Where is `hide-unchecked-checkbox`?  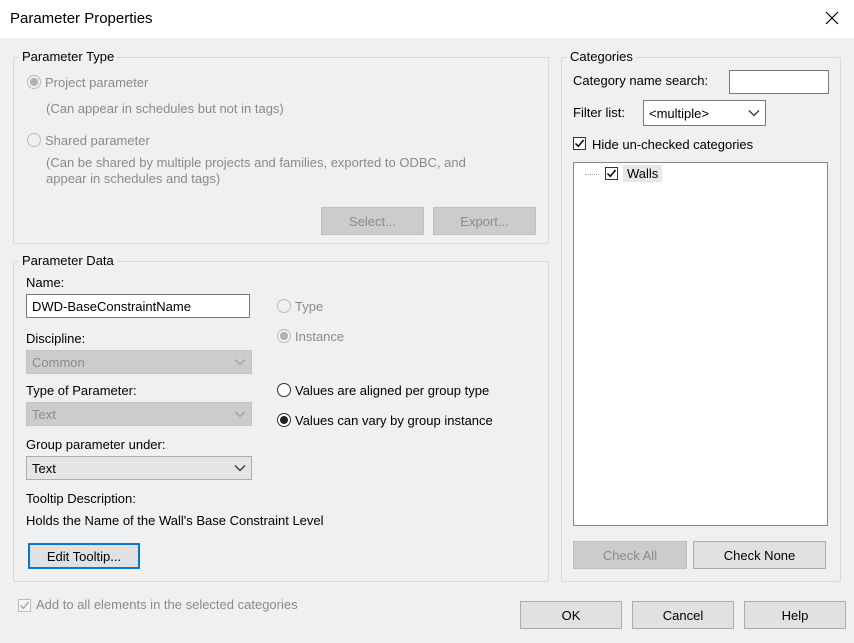
hide-unchecked-checkbox is located at coordinates (579, 143).